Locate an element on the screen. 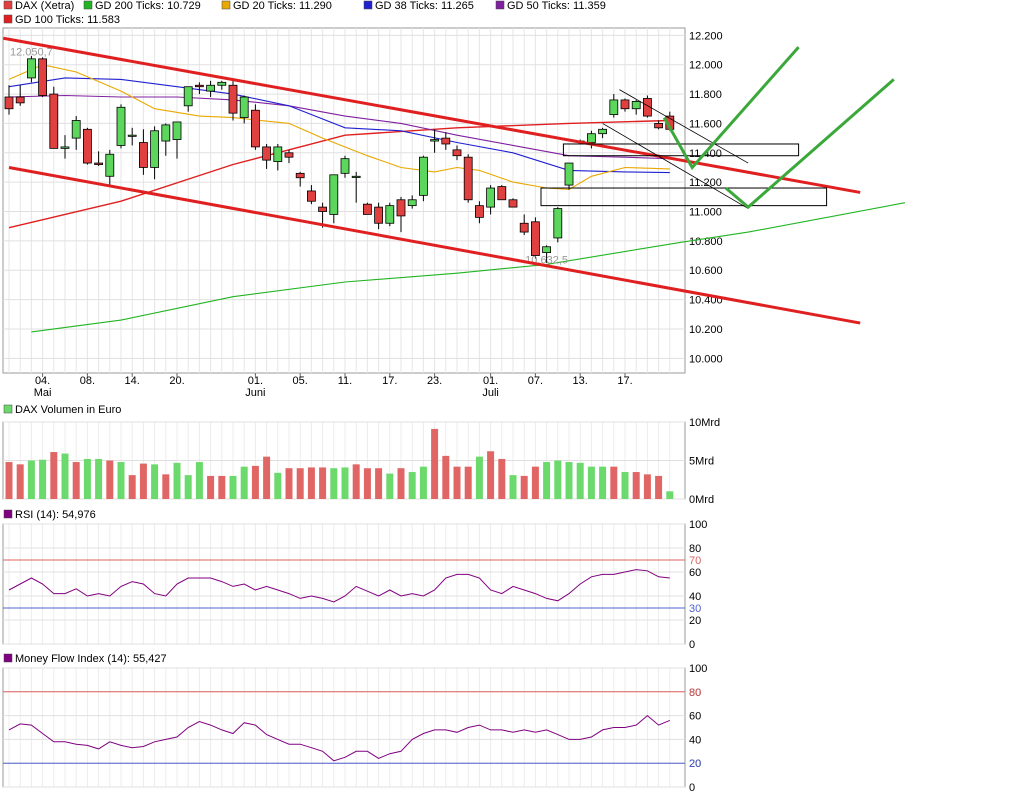 This screenshot has width=1035, height=796. rsi-reference-label: 70 is located at coordinates (695, 561).